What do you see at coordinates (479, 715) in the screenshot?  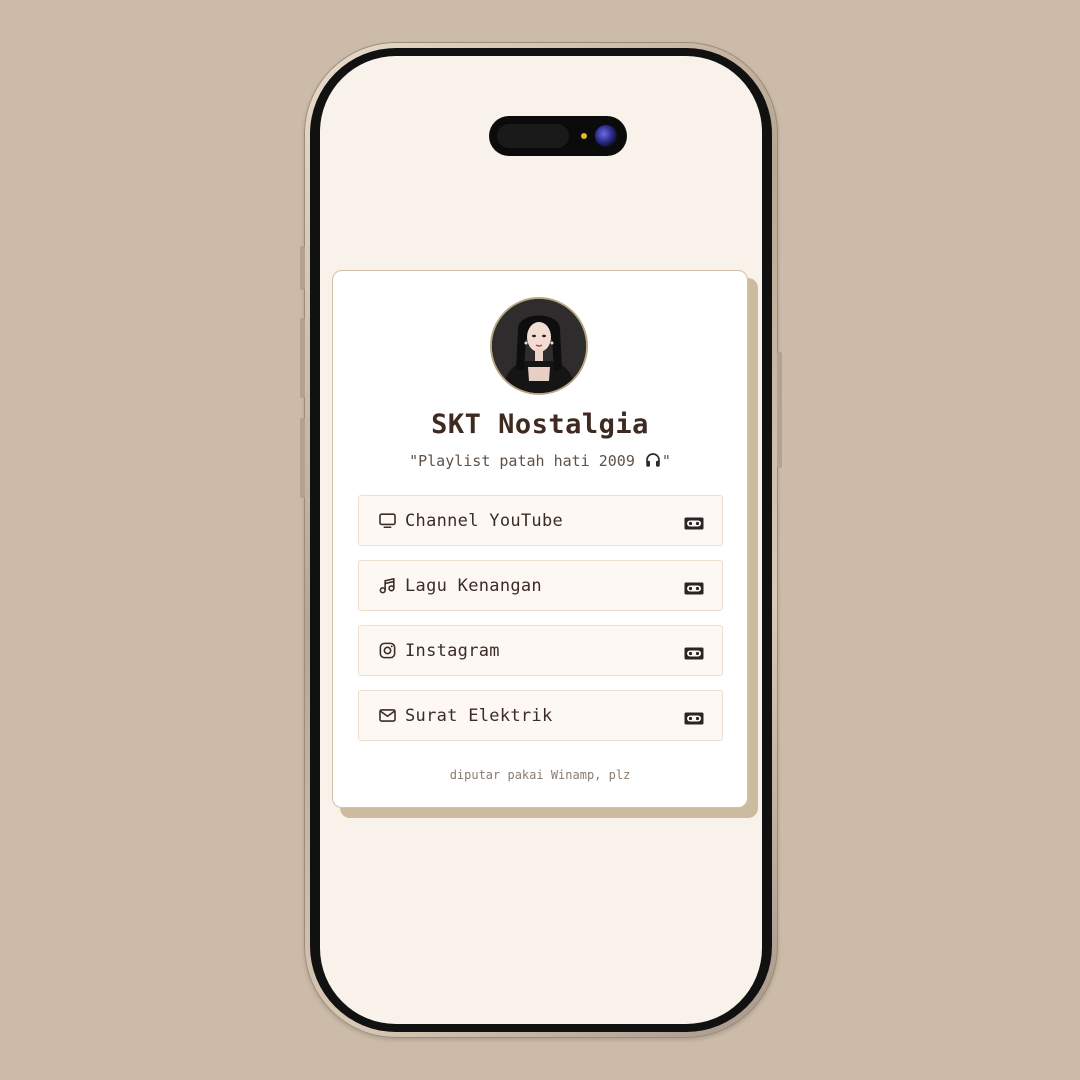 I see `link-label: Surat Elektrik` at bounding box center [479, 715].